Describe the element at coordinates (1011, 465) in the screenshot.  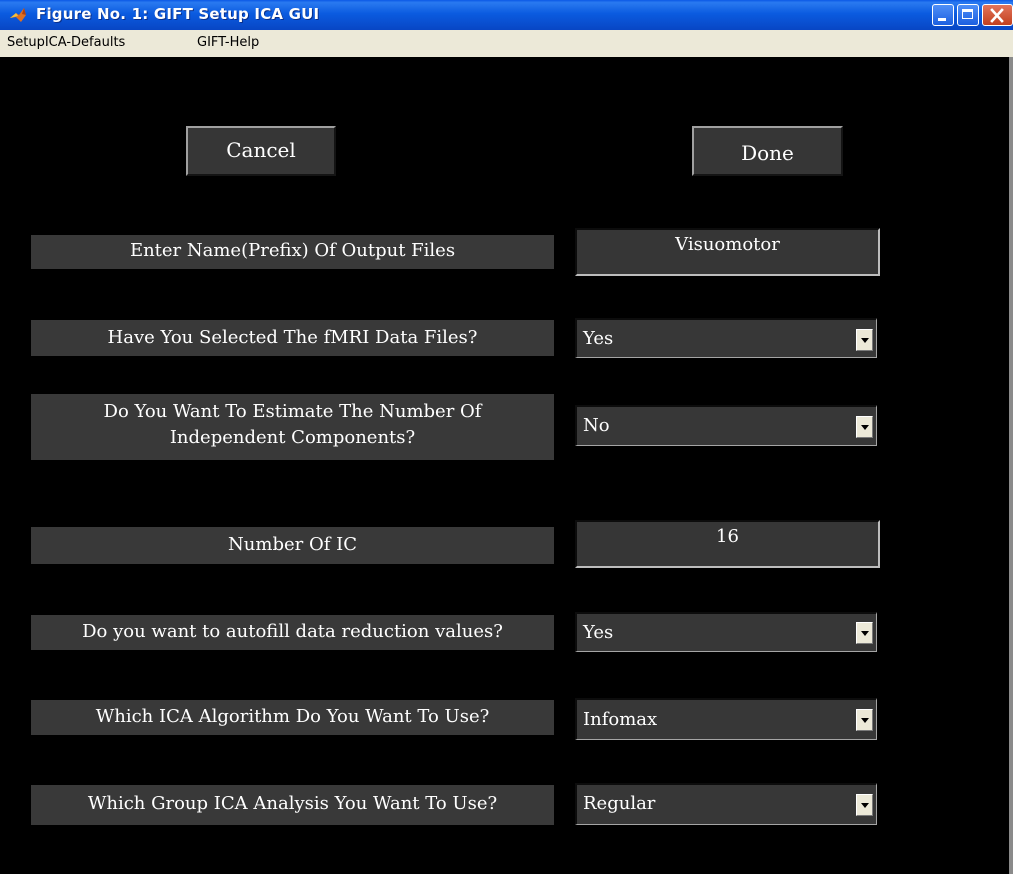
I see `window-border` at that location.